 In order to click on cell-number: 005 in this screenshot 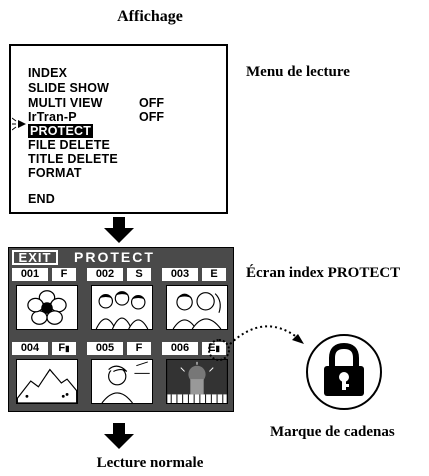, I will do `click(105, 348)`.